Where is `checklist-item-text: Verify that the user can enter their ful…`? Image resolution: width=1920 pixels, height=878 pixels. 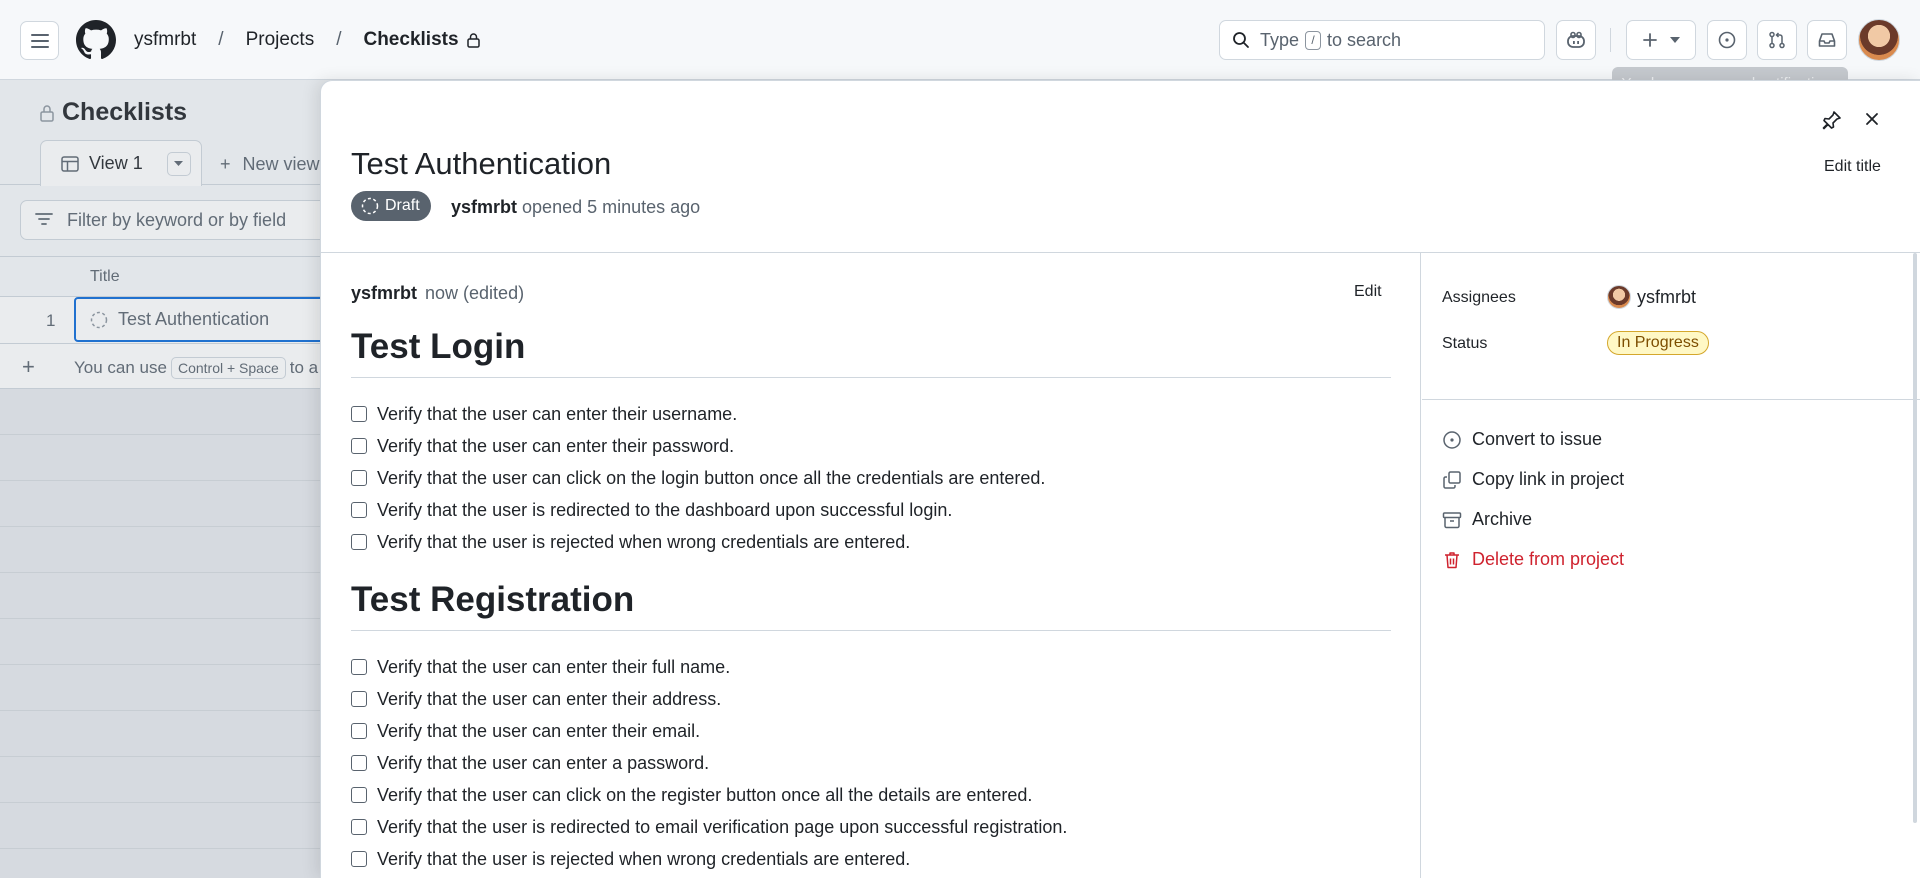
checklist-item-text: Verify that the user can enter their ful… is located at coordinates (554, 666).